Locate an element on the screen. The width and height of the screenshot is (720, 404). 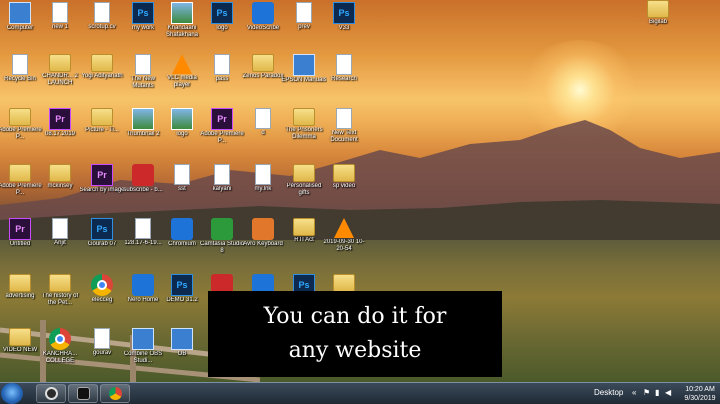
taskbar-chrome-button is located at coordinates (115, 393).